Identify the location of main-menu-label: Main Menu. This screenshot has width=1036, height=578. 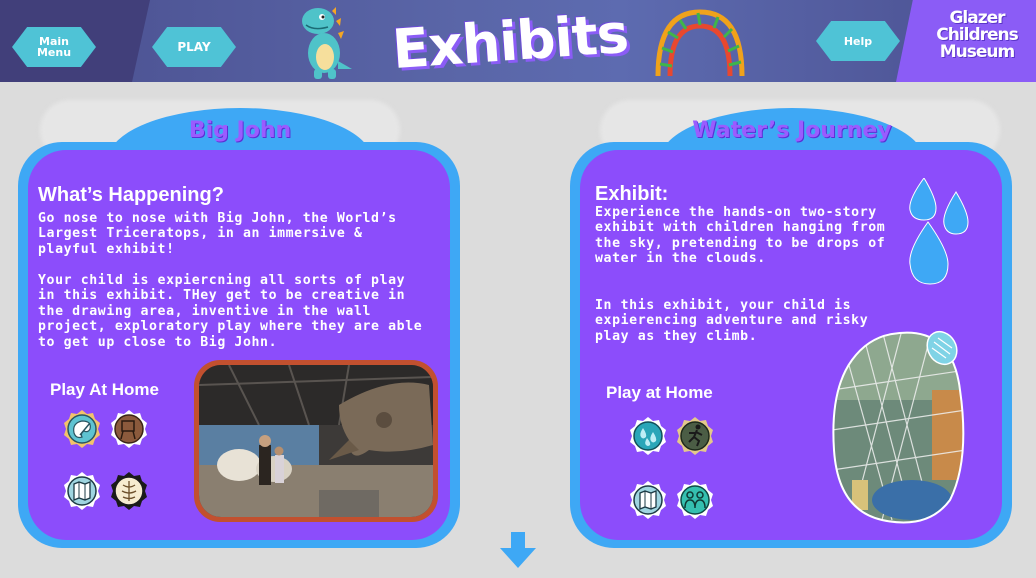
(54, 47).